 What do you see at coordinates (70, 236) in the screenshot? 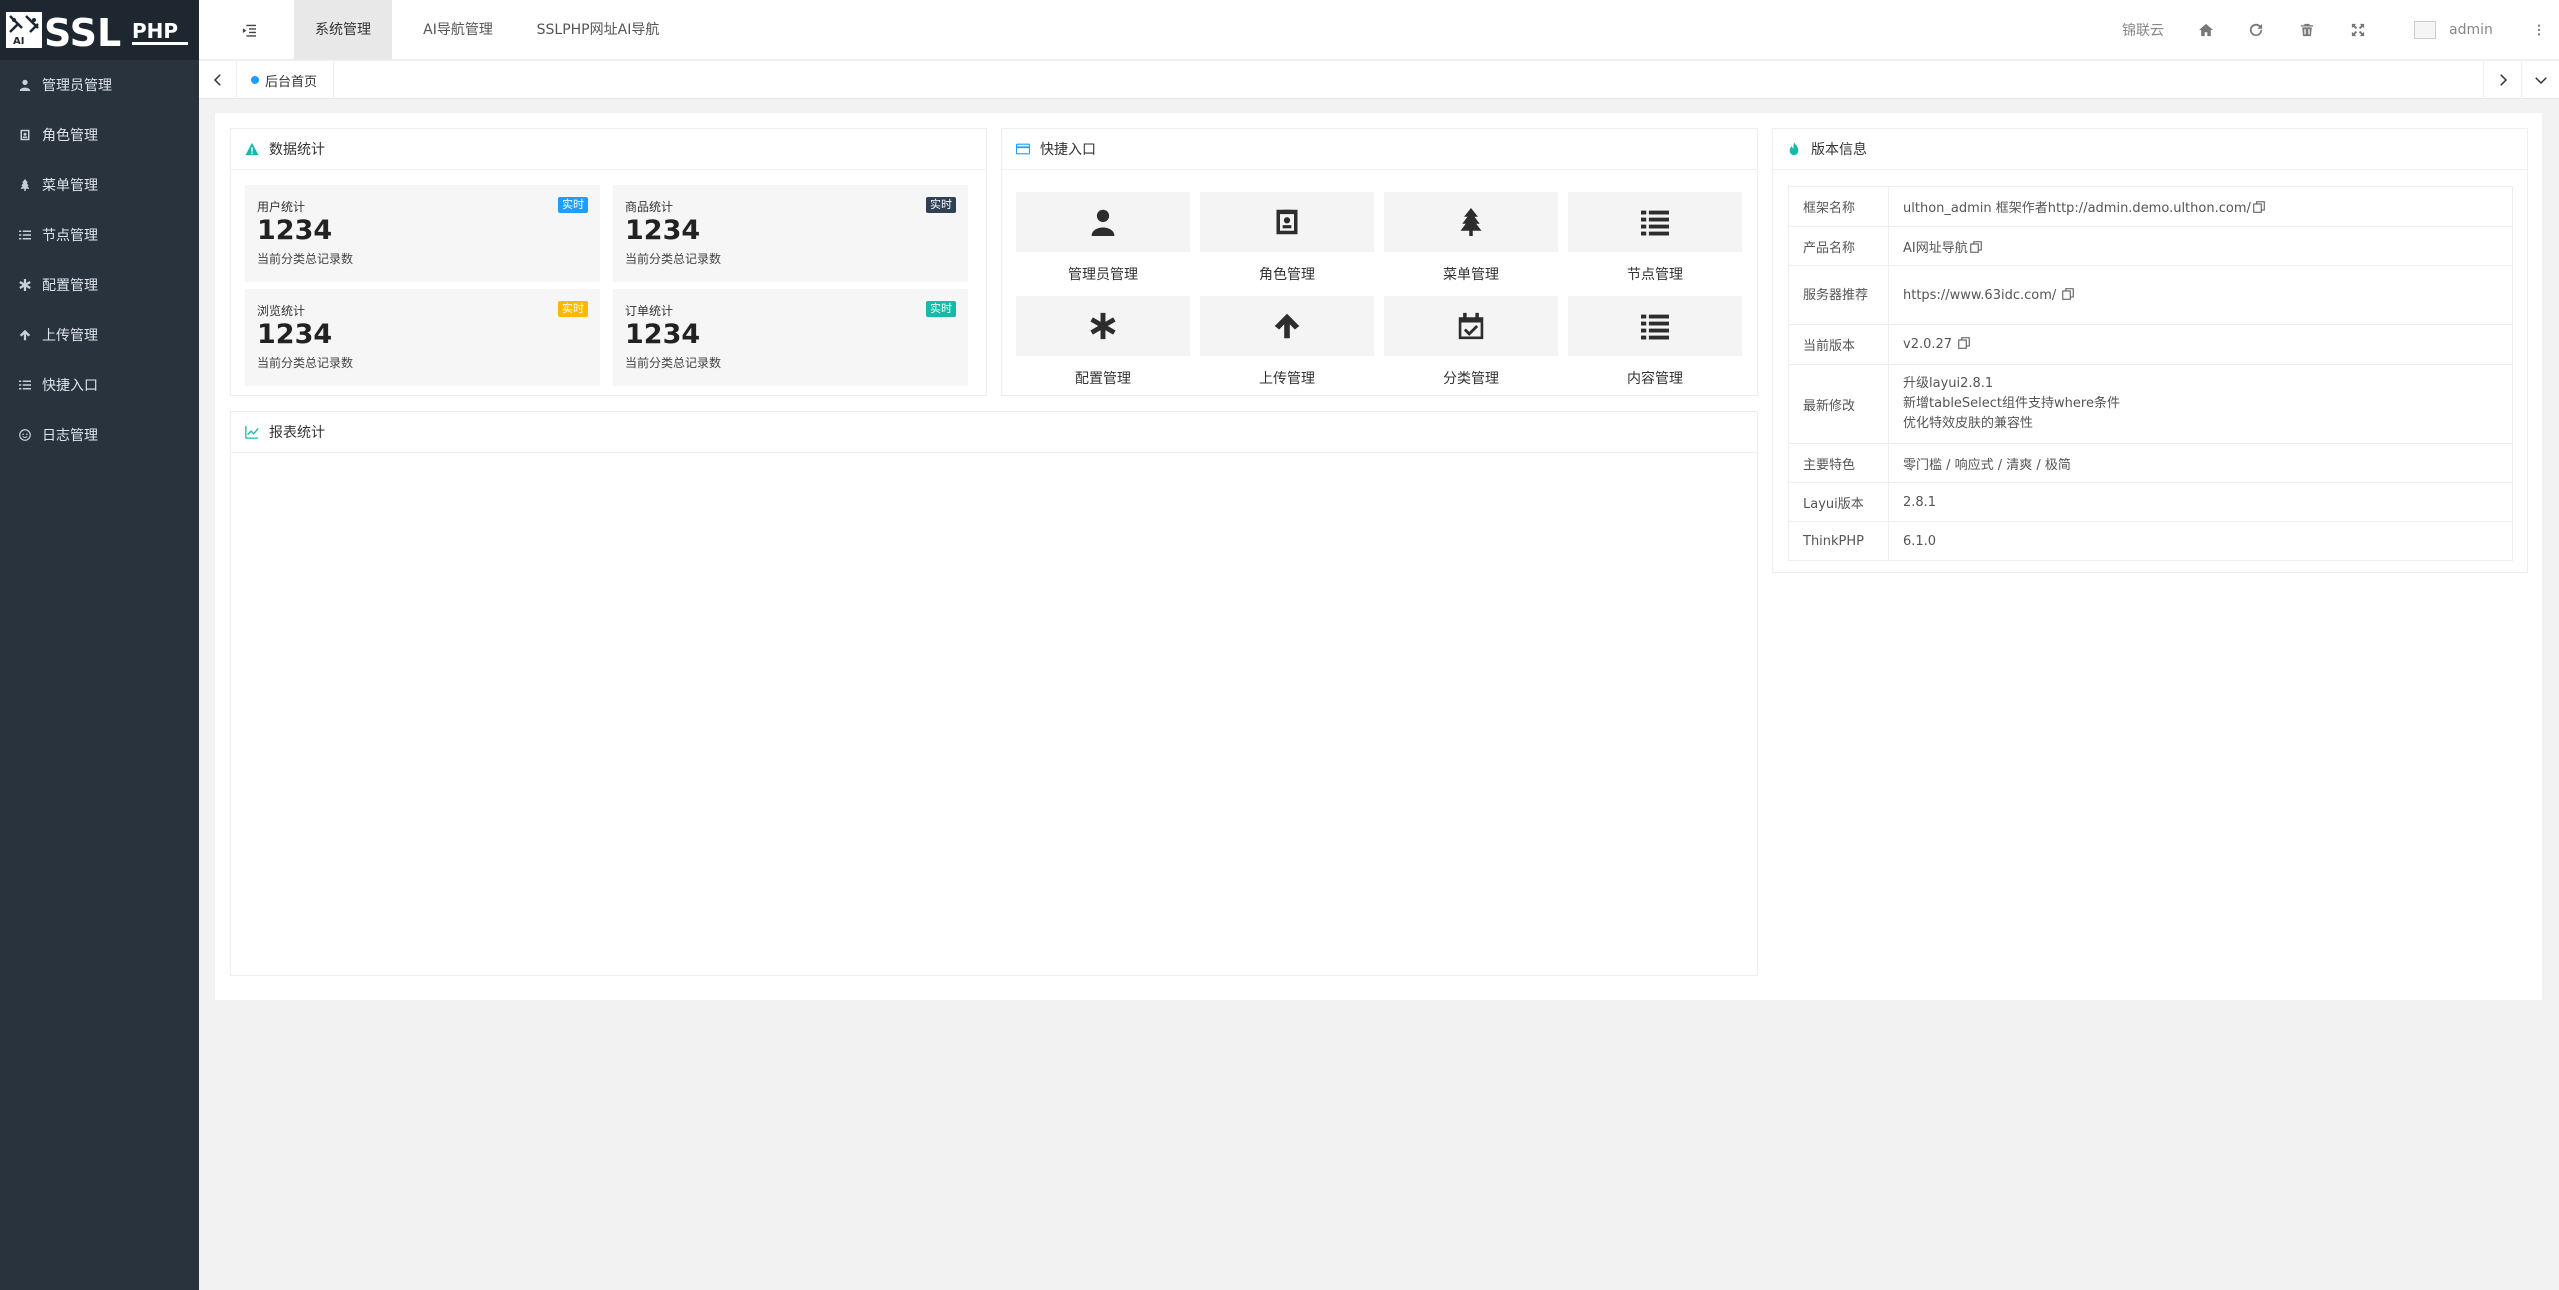
I see `sidebar-item-label: 节点管理` at bounding box center [70, 236].